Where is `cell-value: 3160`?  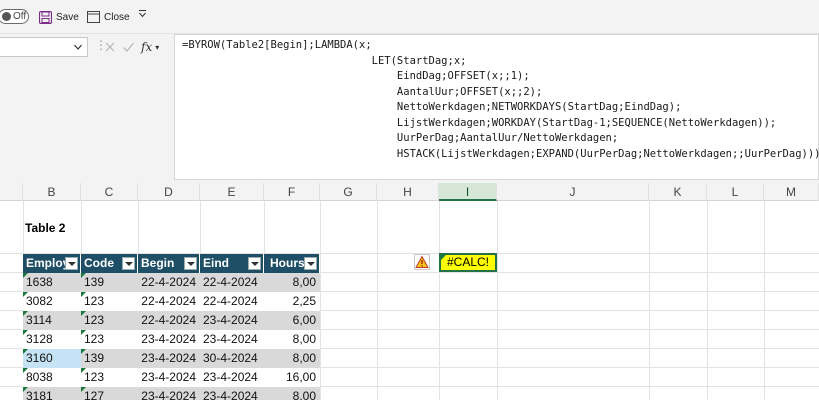 cell-value: 3160 is located at coordinates (39, 358).